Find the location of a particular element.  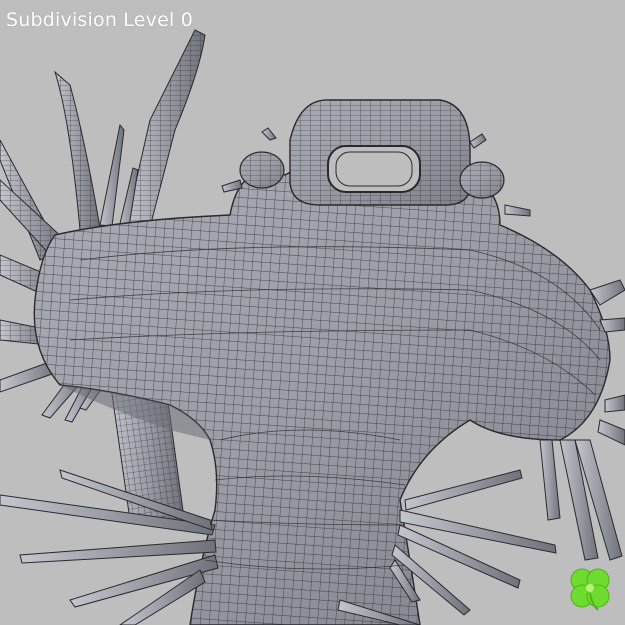

subdivision-level-label: Subdivision Level 0 is located at coordinates (99, 20).